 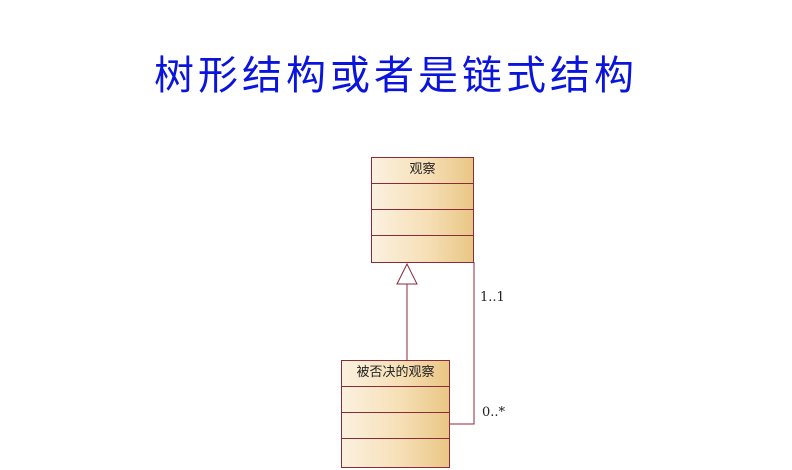 I want to click on class-observation: 观察, so click(x=422, y=210).